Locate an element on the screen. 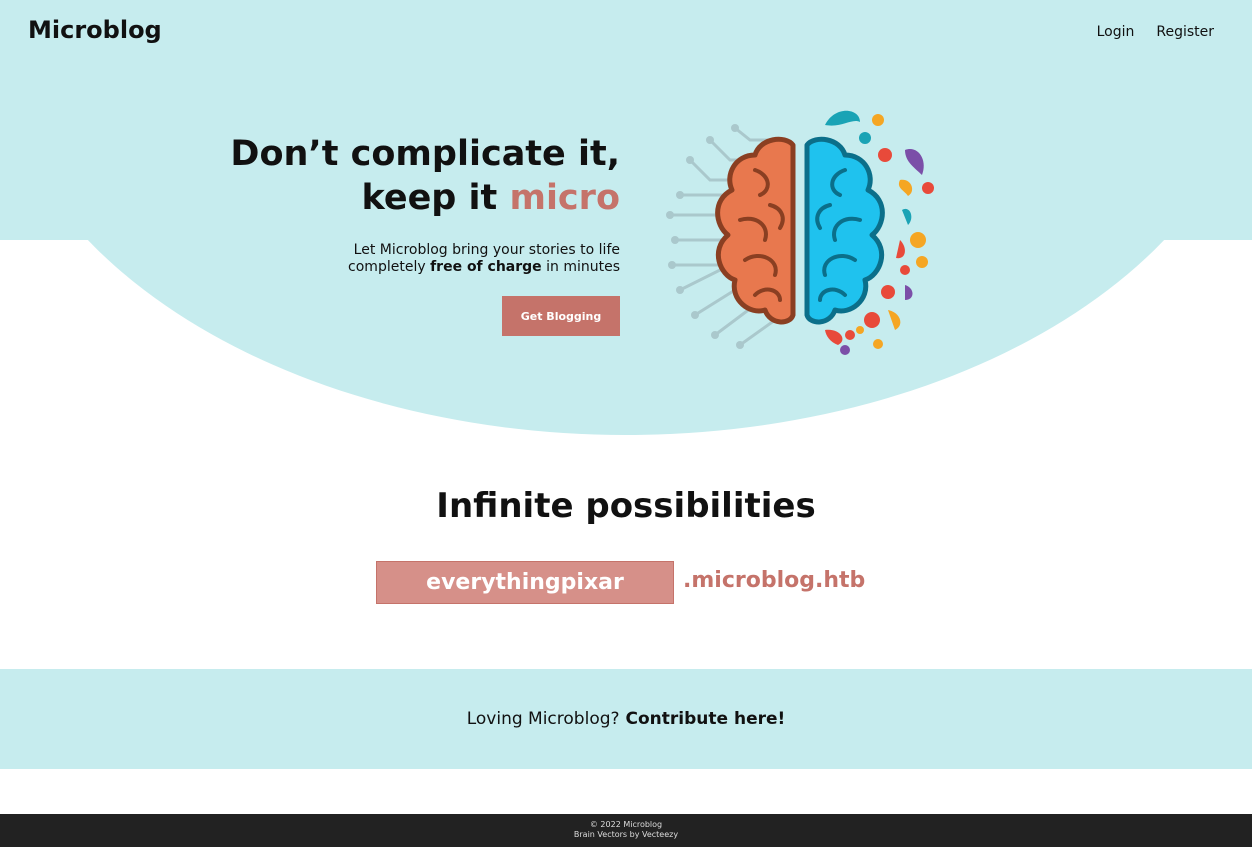  headline-line-2-prefix: keep it is located at coordinates (435, 198).